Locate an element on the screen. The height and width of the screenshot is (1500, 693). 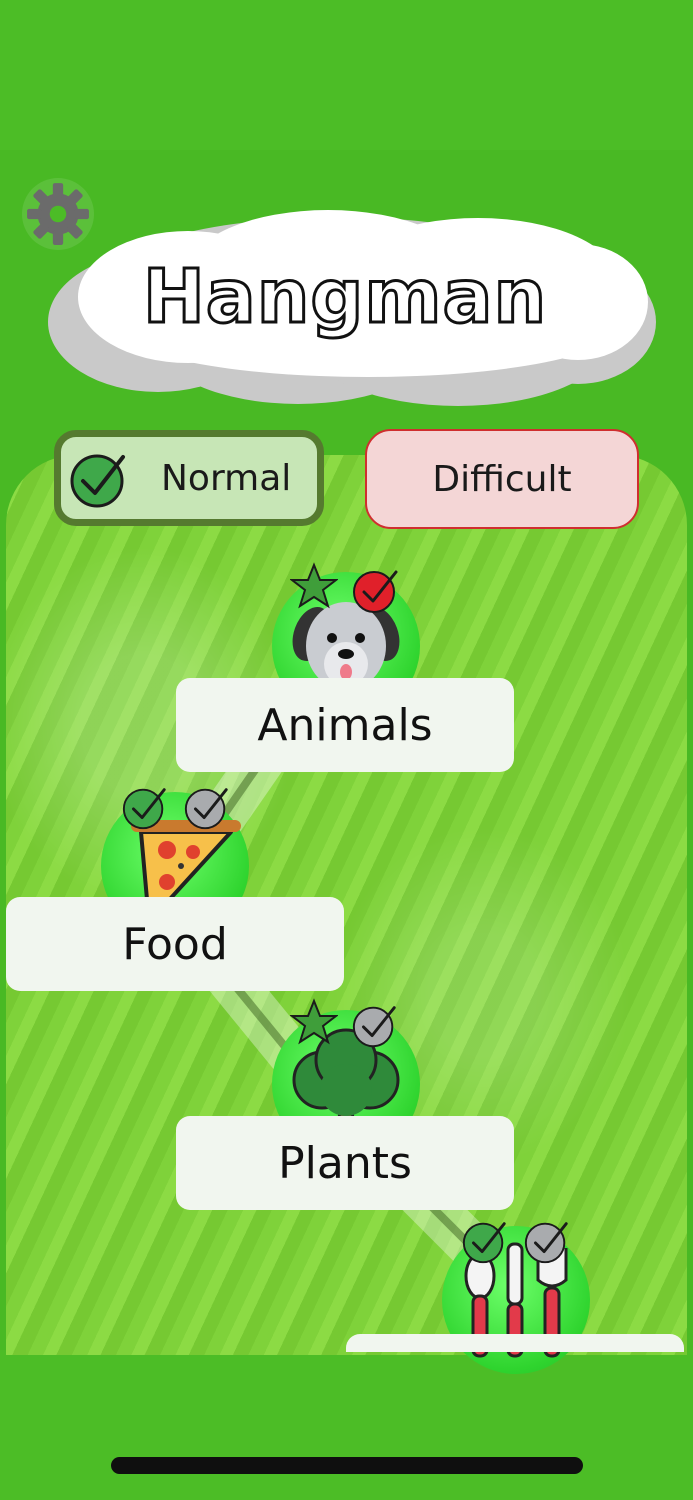
difficult-difficulty-button: Difficult is located at coordinates (502, 479).